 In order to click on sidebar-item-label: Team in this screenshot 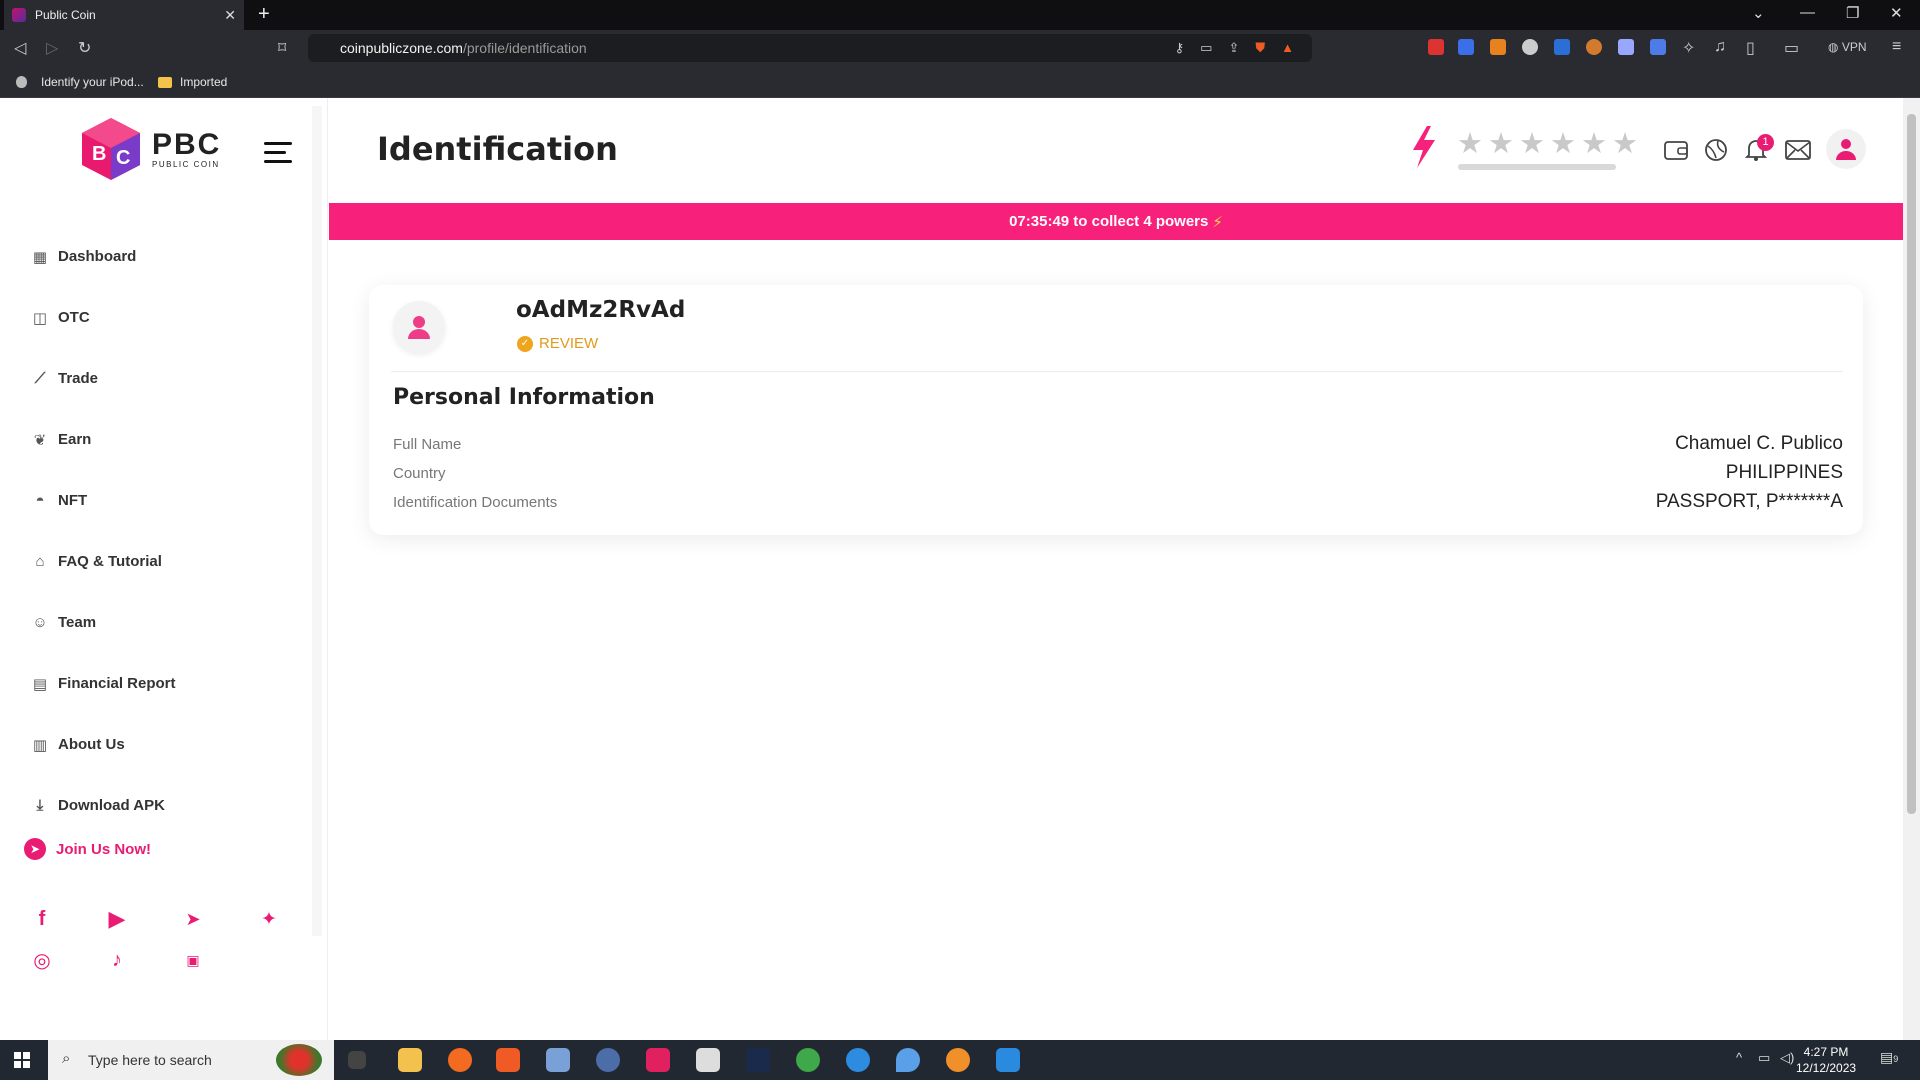, I will do `click(77, 622)`.